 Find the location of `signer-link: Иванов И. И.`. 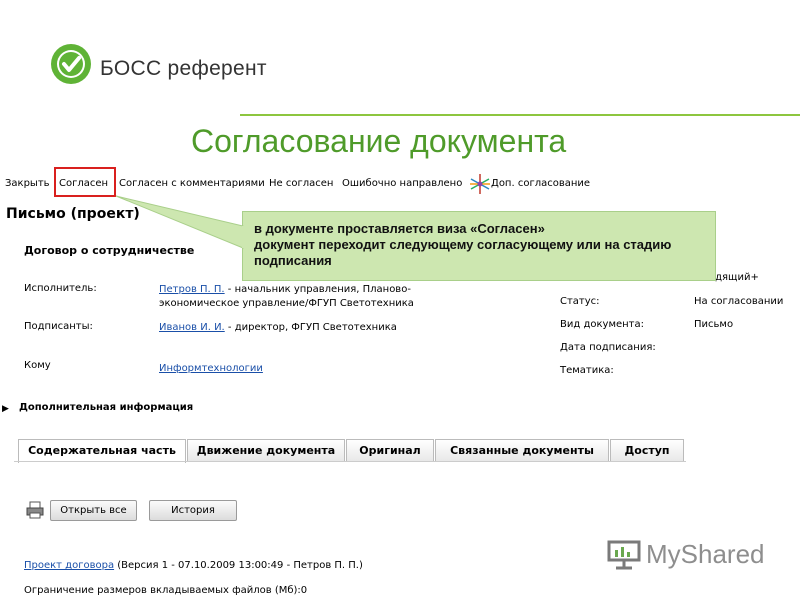

signer-link: Иванов И. И. is located at coordinates (192, 327).